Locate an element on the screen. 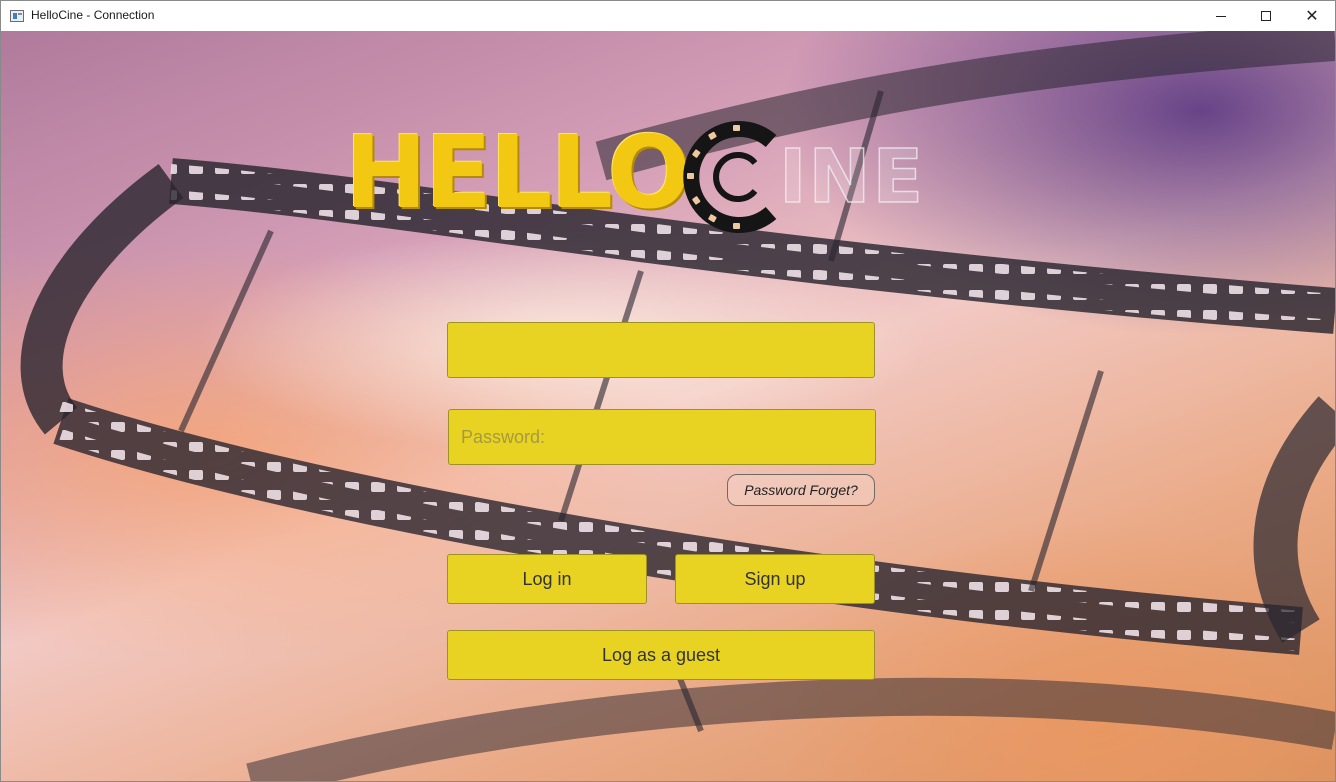 This screenshot has width=1336, height=782. app-icon is located at coordinates (17, 16).